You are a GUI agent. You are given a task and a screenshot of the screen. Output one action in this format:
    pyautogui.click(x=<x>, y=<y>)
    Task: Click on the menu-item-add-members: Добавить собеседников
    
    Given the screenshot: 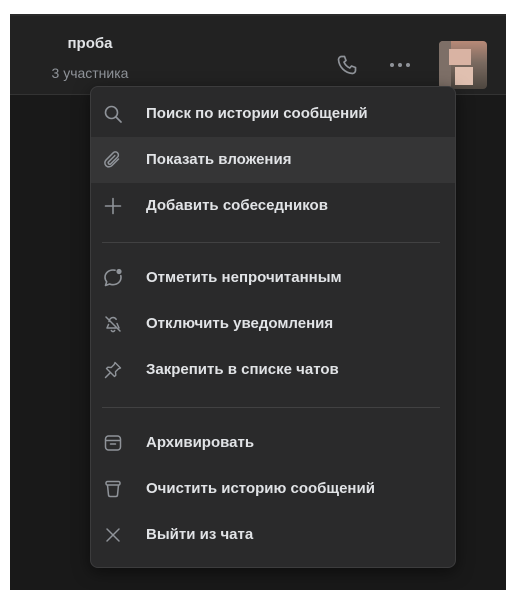 What is the action you would take?
    pyautogui.click(x=273, y=206)
    